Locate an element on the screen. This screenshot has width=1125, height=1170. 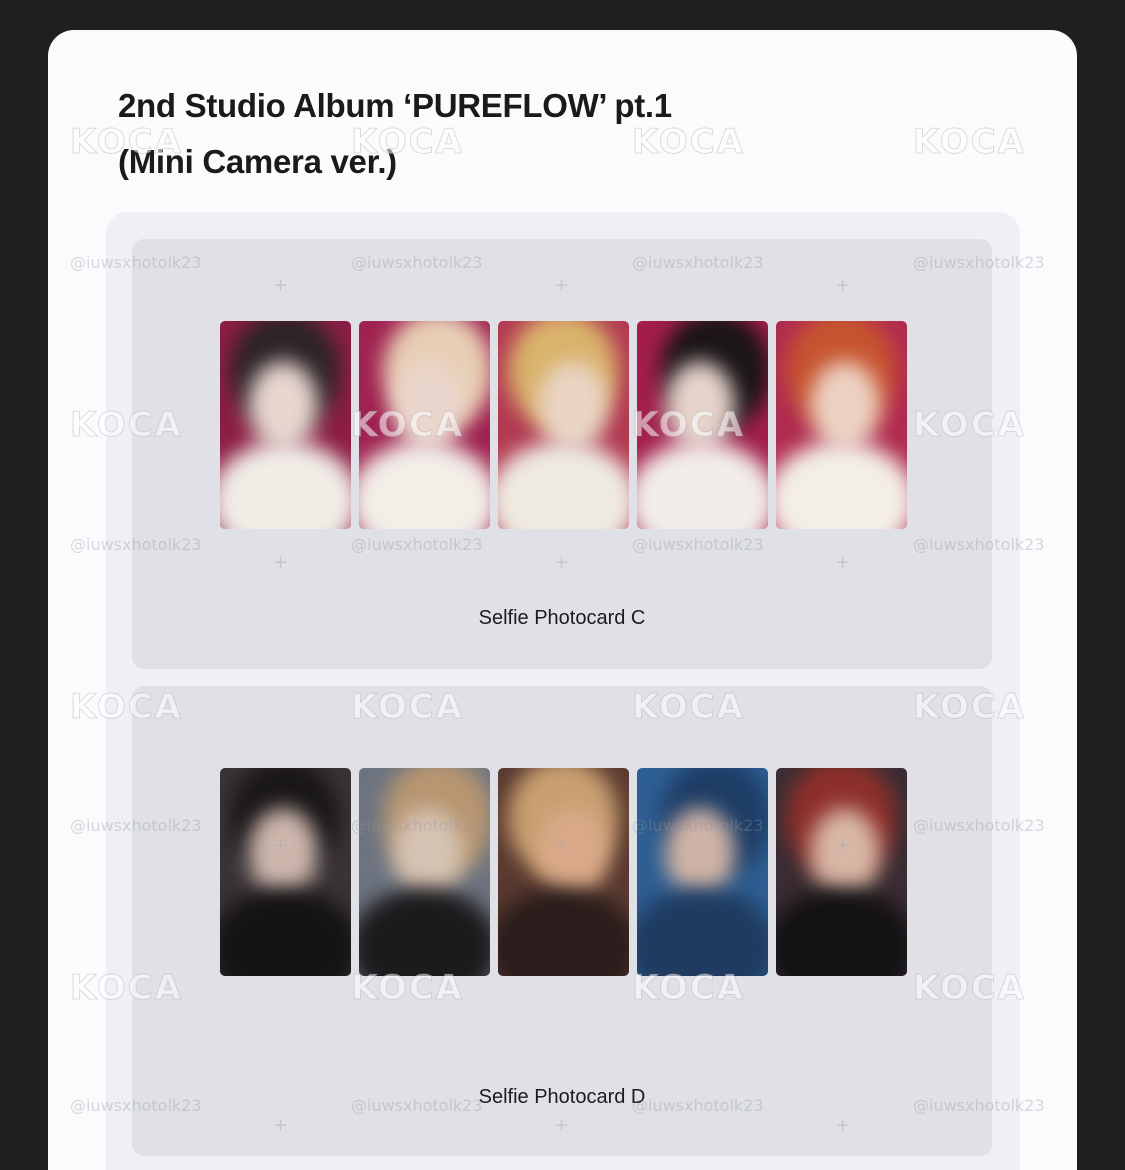
photocard-row-d is located at coordinates (563, 872).